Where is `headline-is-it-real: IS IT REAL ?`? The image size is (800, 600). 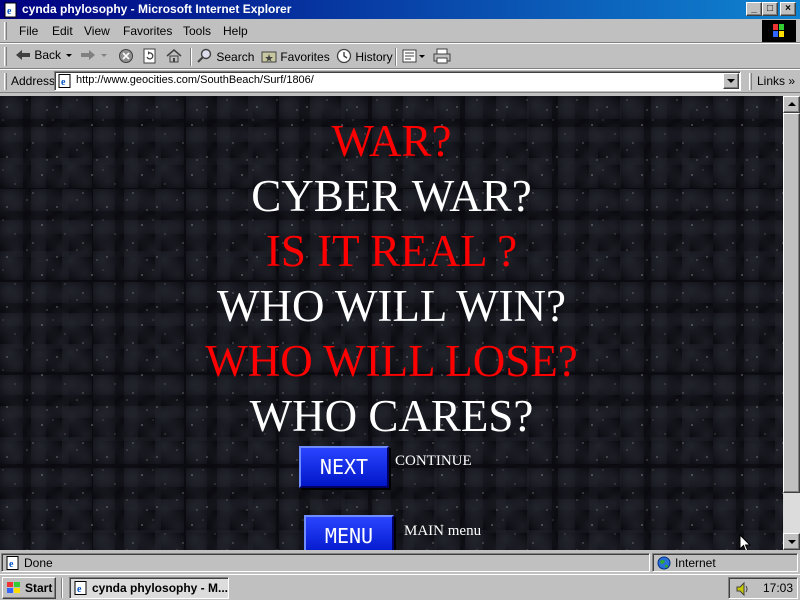 headline-is-it-real: IS IT REAL ? is located at coordinates (391, 251).